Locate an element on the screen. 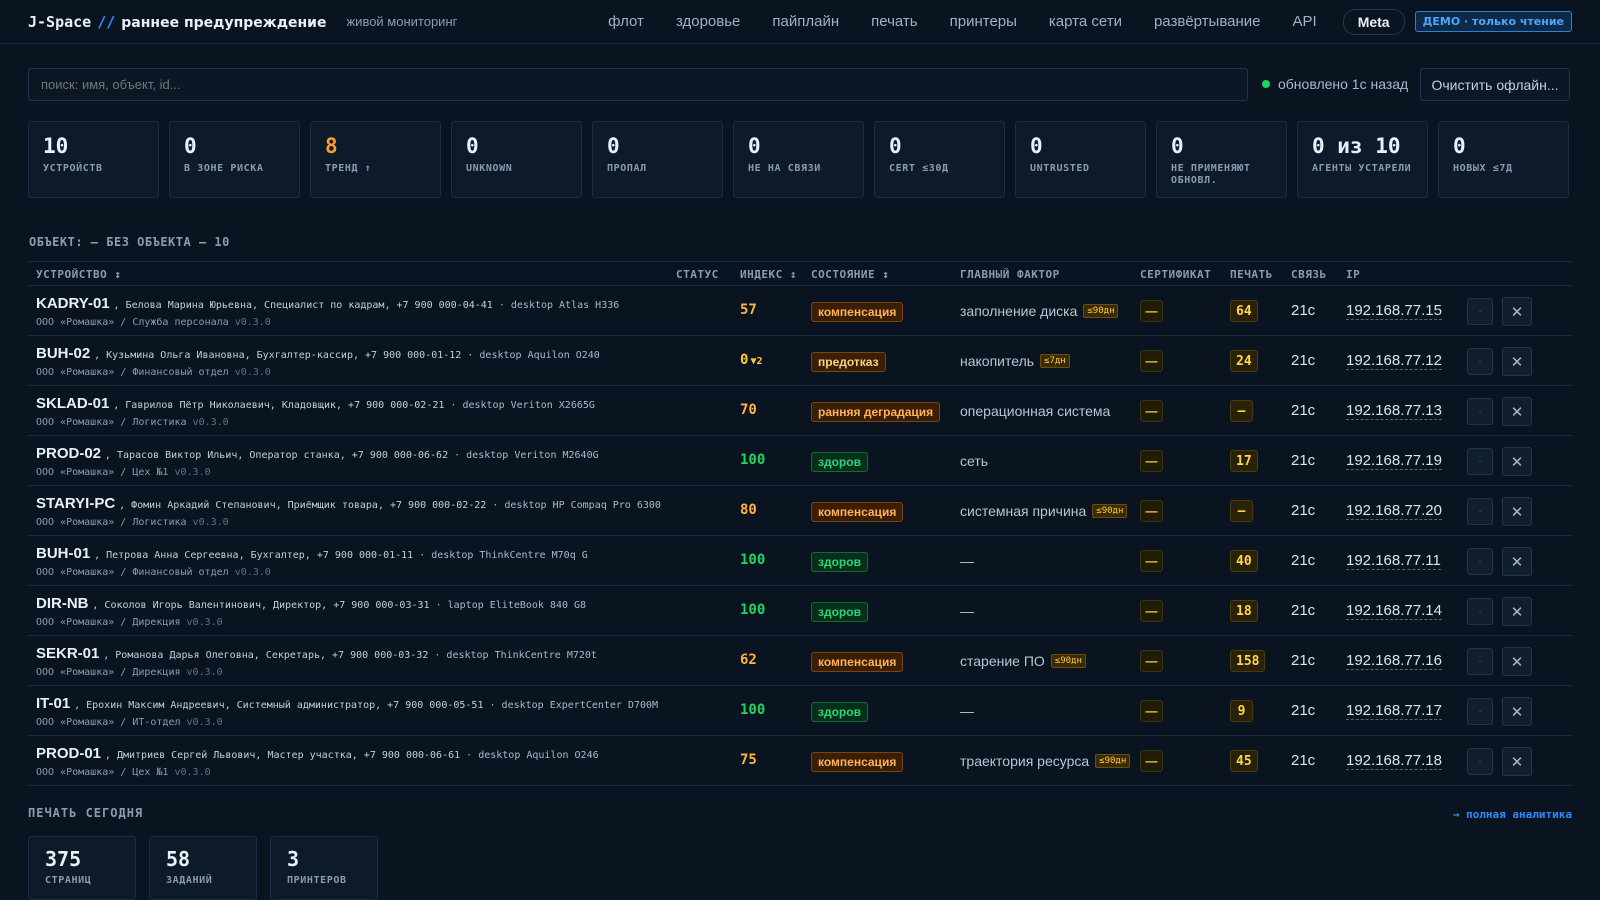  nav-print: печать is located at coordinates (894, 21).